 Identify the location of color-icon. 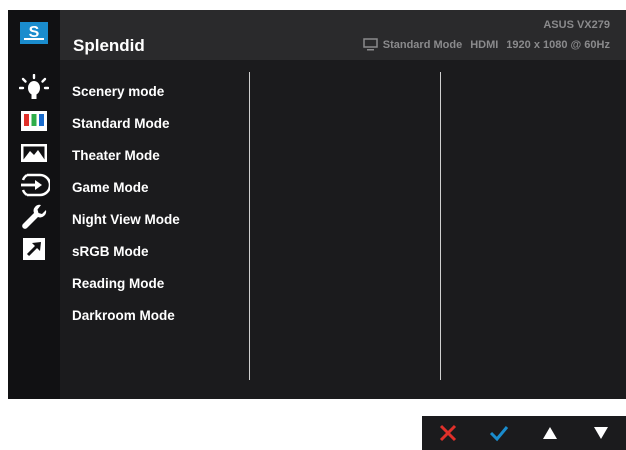
(34, 121).